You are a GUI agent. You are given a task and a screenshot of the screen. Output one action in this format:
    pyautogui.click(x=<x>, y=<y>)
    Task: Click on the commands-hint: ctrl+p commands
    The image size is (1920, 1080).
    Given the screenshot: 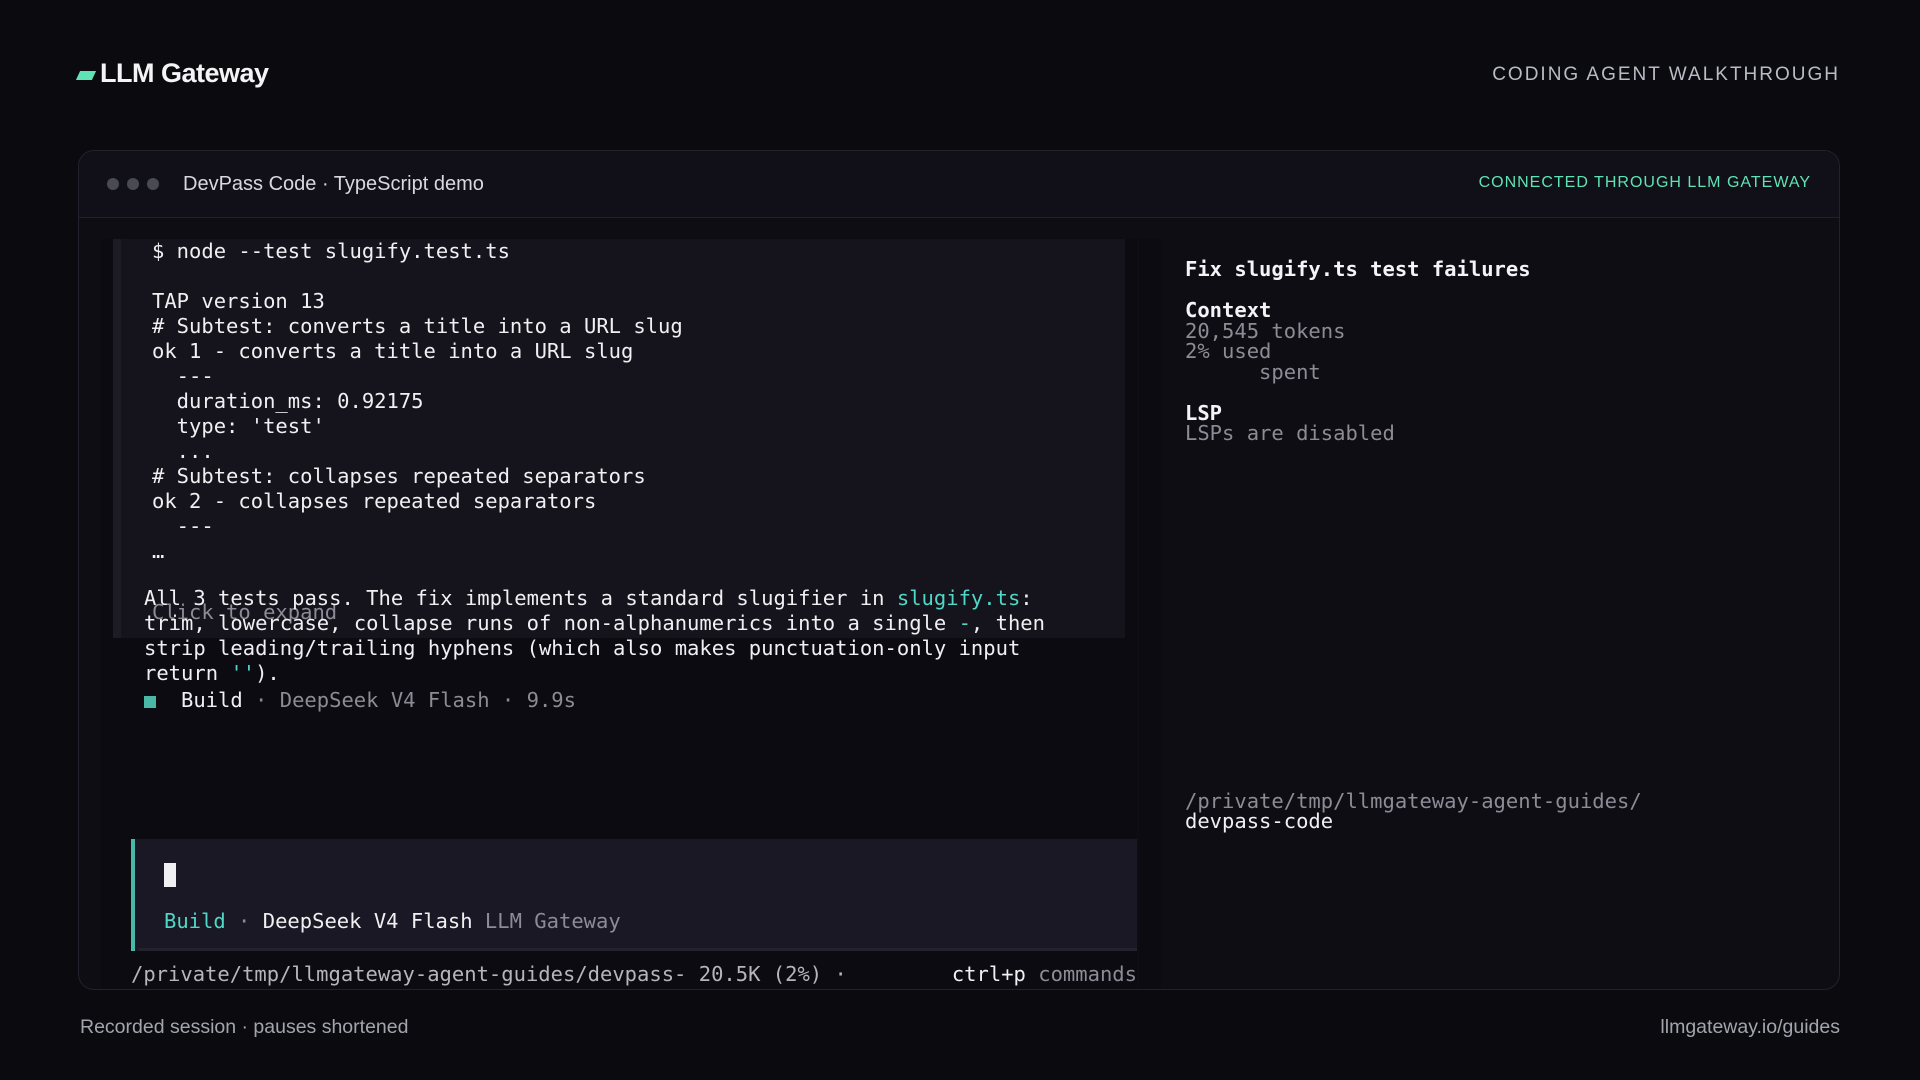 What is the action you would take?
    pyautogui.click(x=1044, y=974)
    